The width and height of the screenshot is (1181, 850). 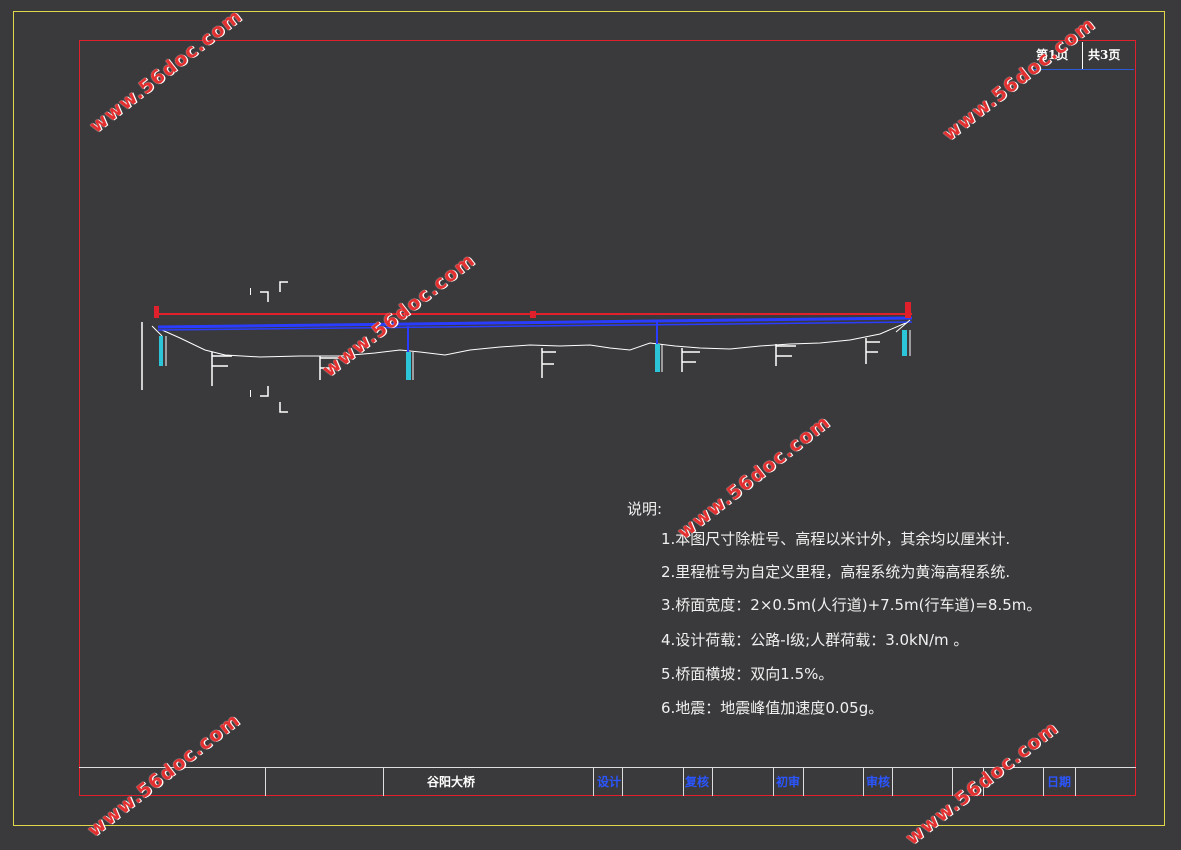 What do you see at coordinates (747, 674) in the screenshot?
I see `note-item-5: 5.桥面横坡：双向1.5%。` at bounding box center [747, 674].